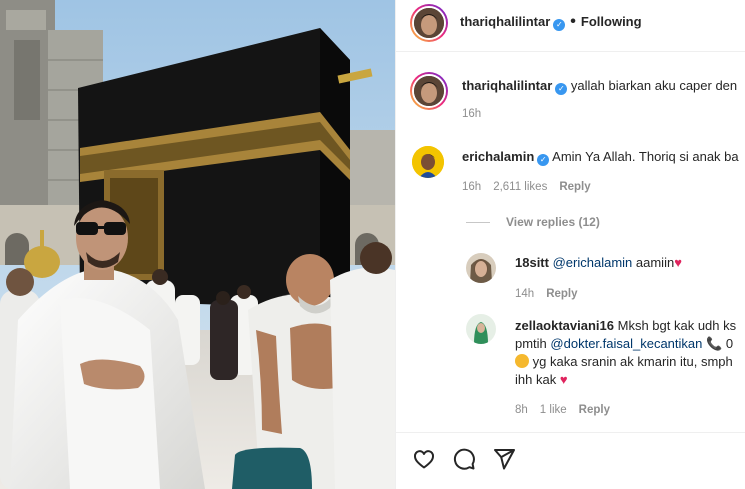 The width and height of the screenshot is (745, 489). I want to click on reply-1-line: 18sitt @erichalamin aamiin♥, so click(598, 262).